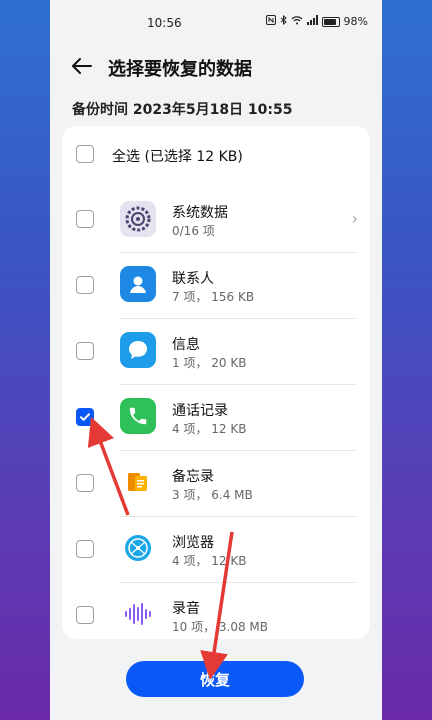  Describe the element at coordinates (216, 610) in the screenshot. I see `list-item-recorder: 录音 10 项， 3.08 MB` at that location.